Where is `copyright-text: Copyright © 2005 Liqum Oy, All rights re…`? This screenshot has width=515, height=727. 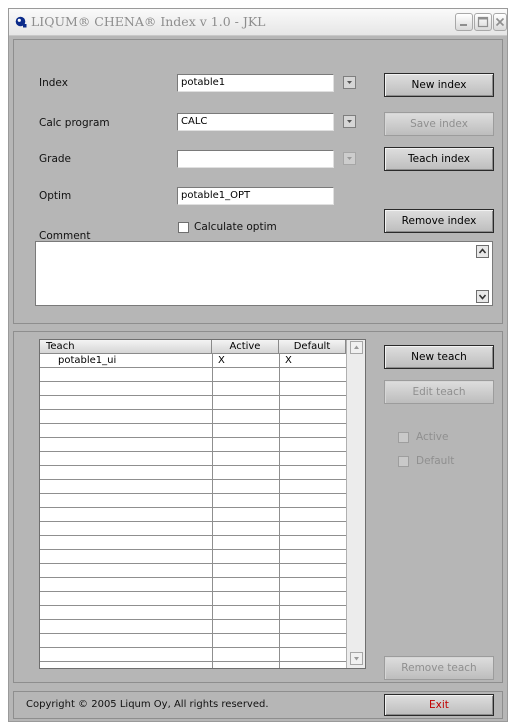
copyright-text: Copyright © 2005 Liqum Oy, All rights re… is located at coordinates (147, 704).